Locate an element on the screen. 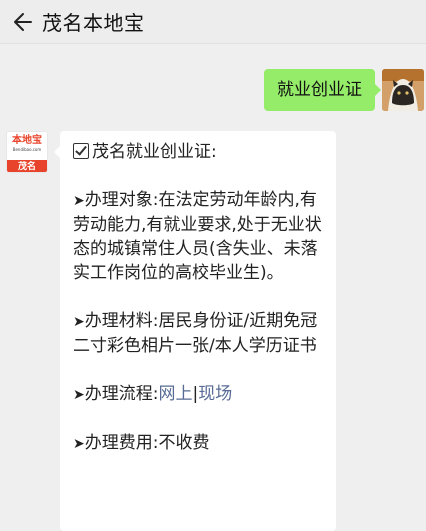 The height and width of the screenshot is (531, 426). online-link: 网上 is located at coordinates (175, 394).